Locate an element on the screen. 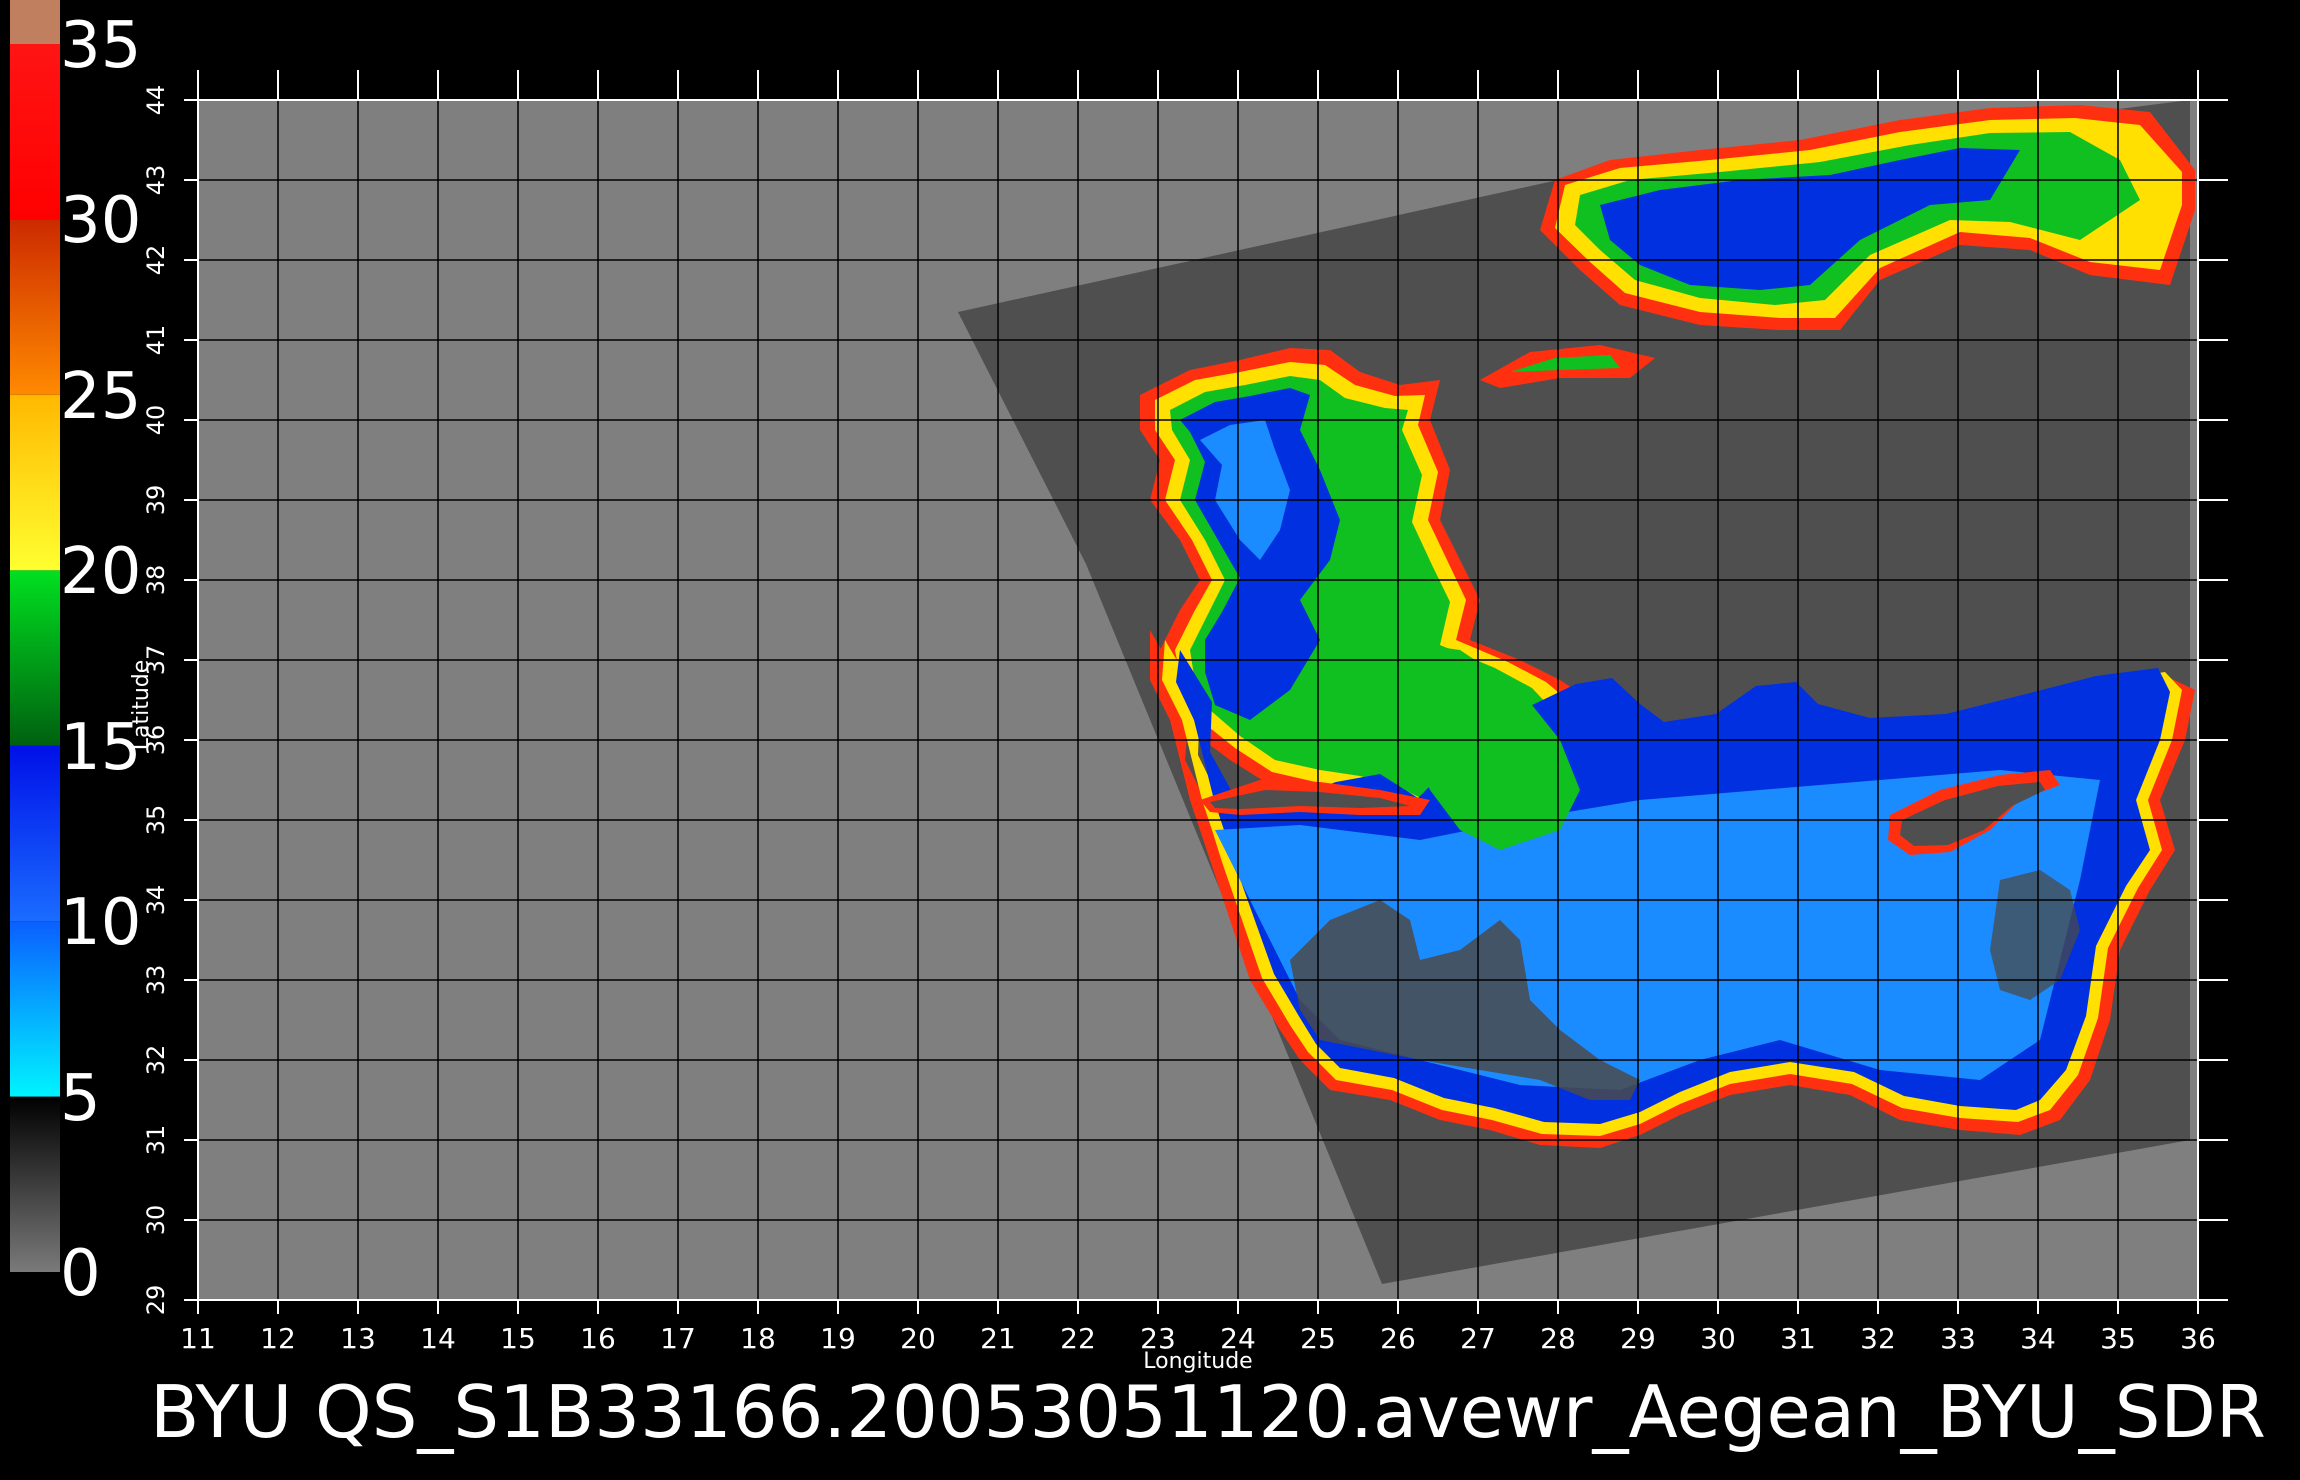 Image resolution: width=2300 pixels, height=1480 pixels. lon-tick-label: 25 is located at coordinates (1318, 1338).